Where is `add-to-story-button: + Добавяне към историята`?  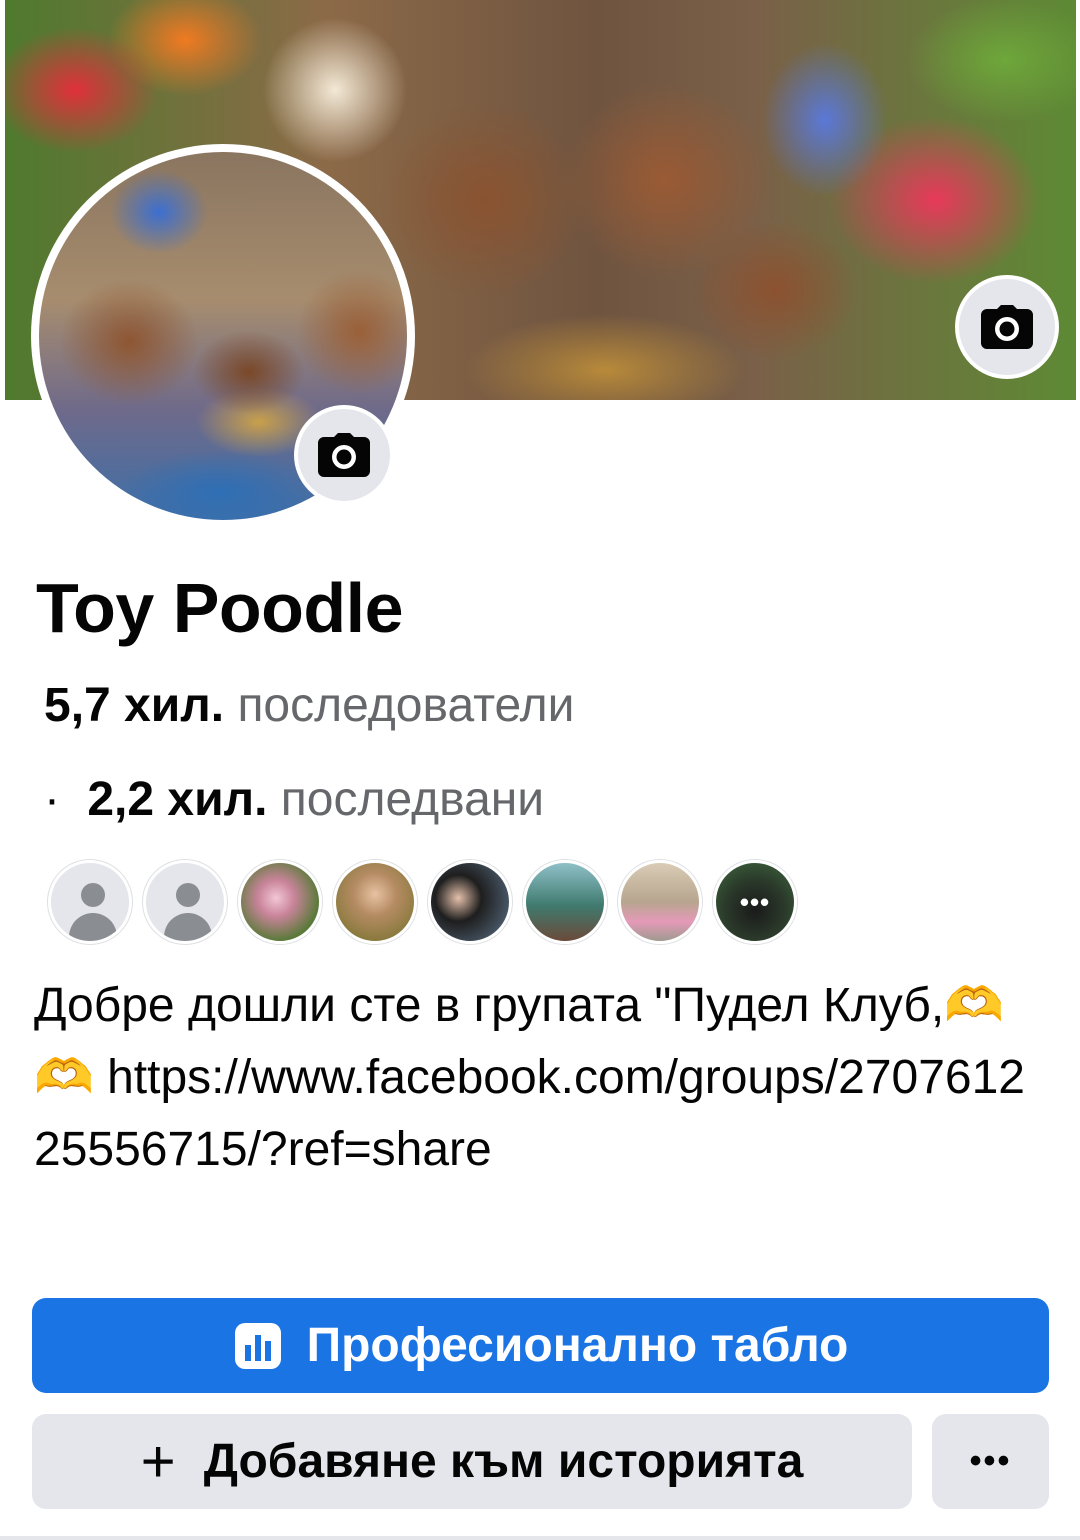
add-to-story-button: + Добавяне към историята is located at coordinates (472, 1461).